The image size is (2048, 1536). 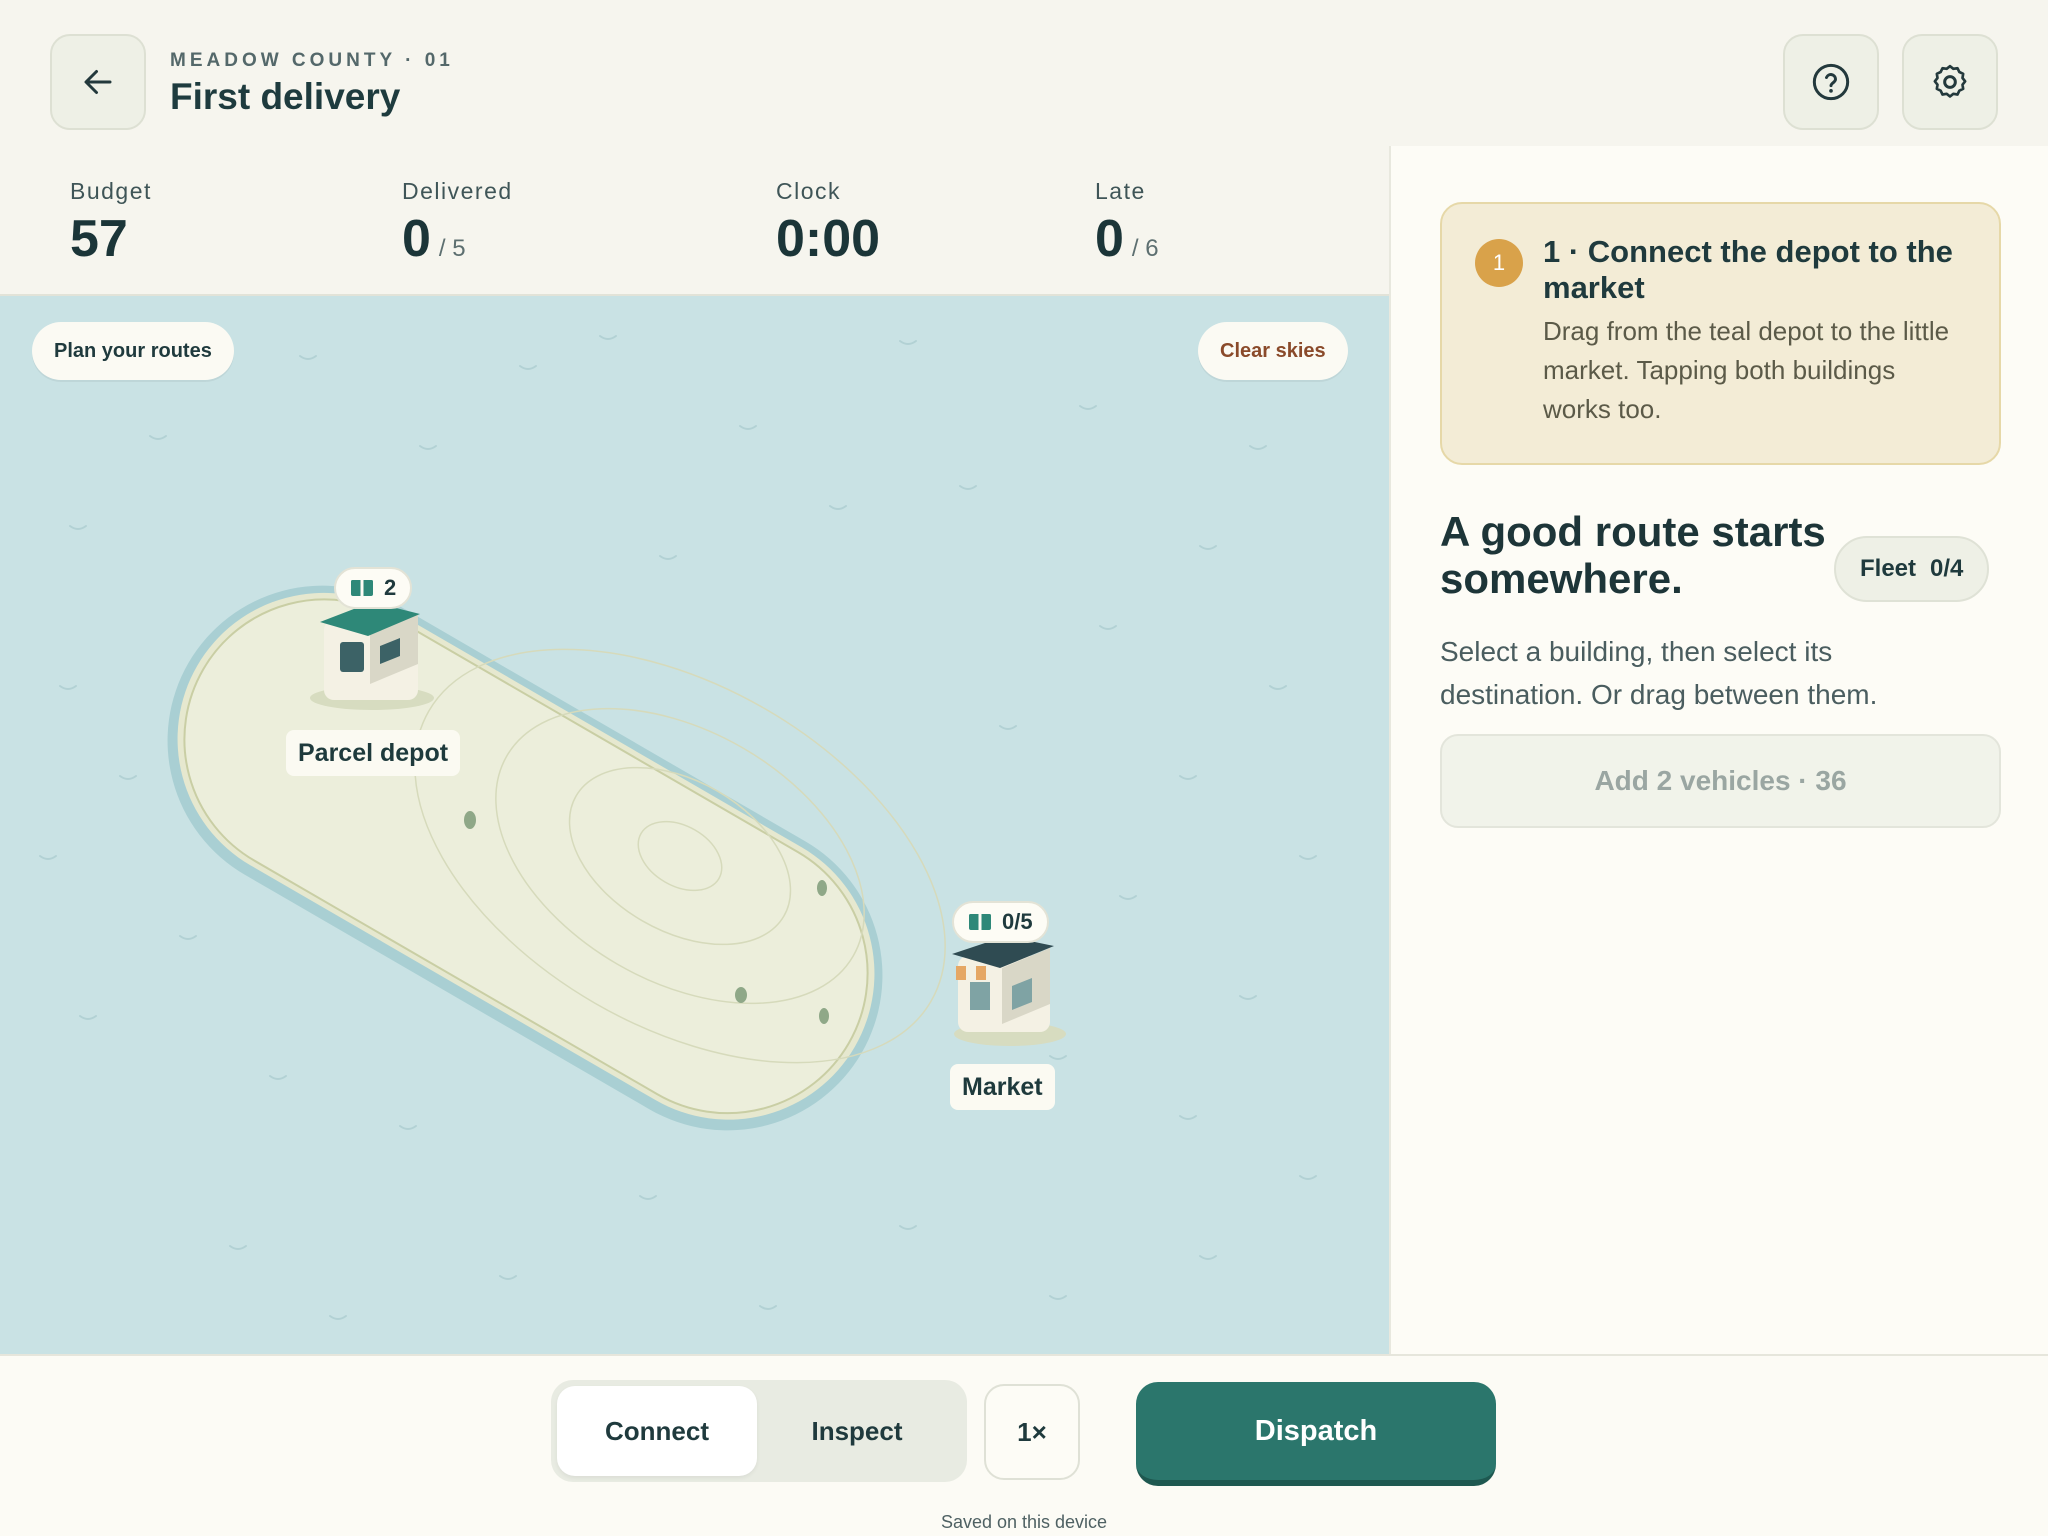 I want to click on delivered-label: Delivered, so click(x=457, y=191).